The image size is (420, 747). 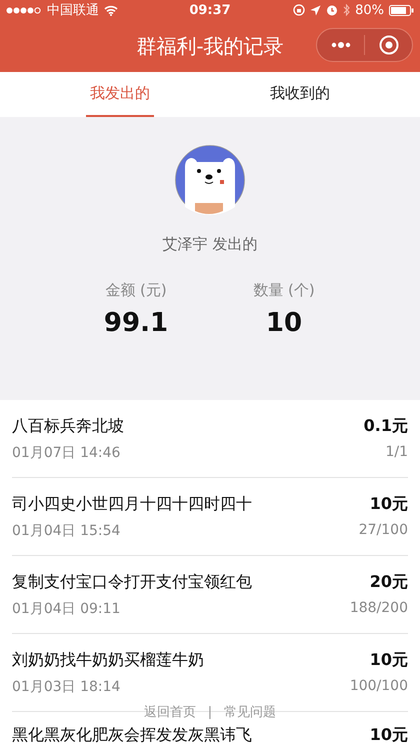 I want to click on tab: 我收到的, so click(x=300, y=94).